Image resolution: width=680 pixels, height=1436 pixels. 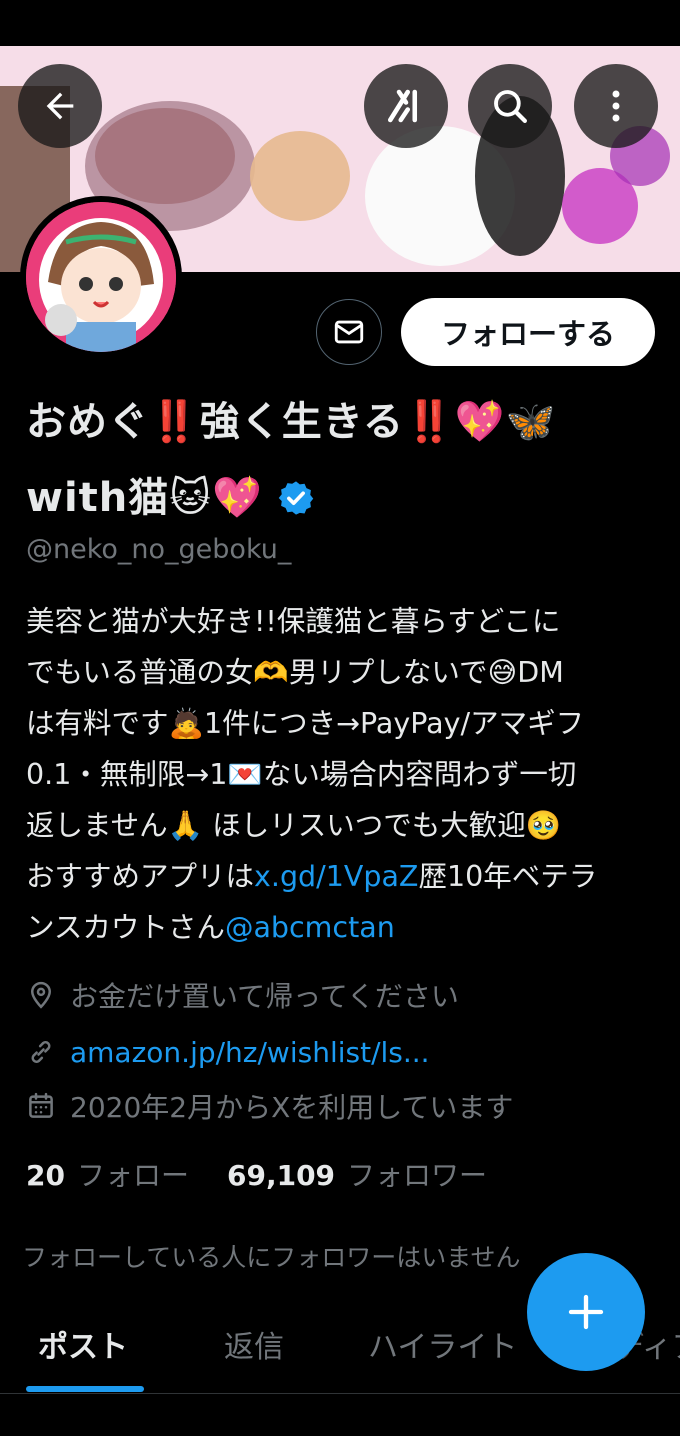 I want to click on more-button, so click(x=616, y=106).